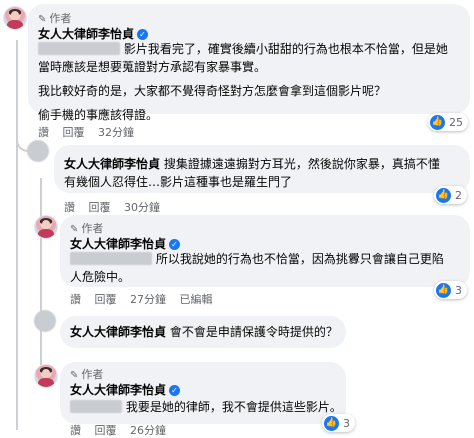  Describe the element at coordinates (125, 389) in the screenshot. I see `commenter-name: 女人大律師李怡貞 ✓` at that location.